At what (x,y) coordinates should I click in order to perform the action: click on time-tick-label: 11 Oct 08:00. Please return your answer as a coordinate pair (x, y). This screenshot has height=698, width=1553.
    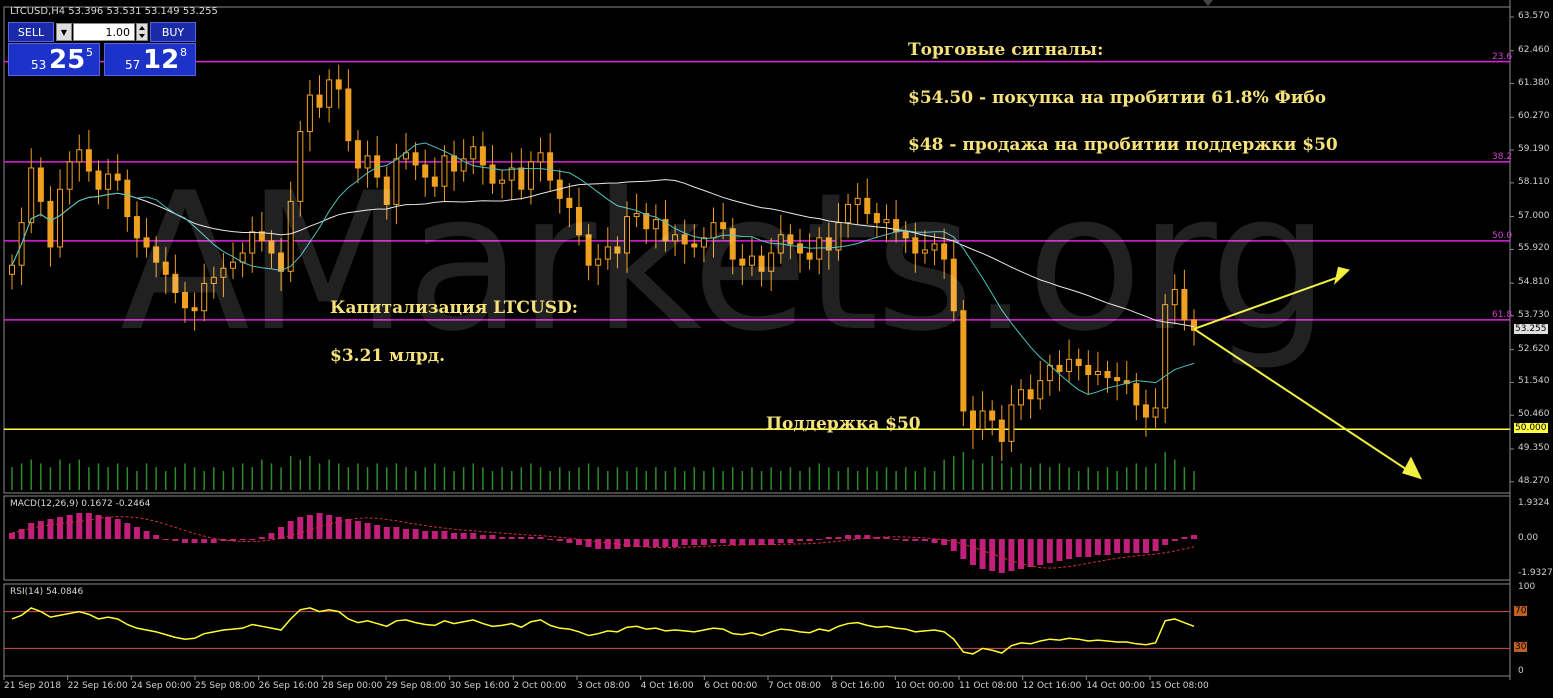
    Looking at the image, I should click on (988, 686).